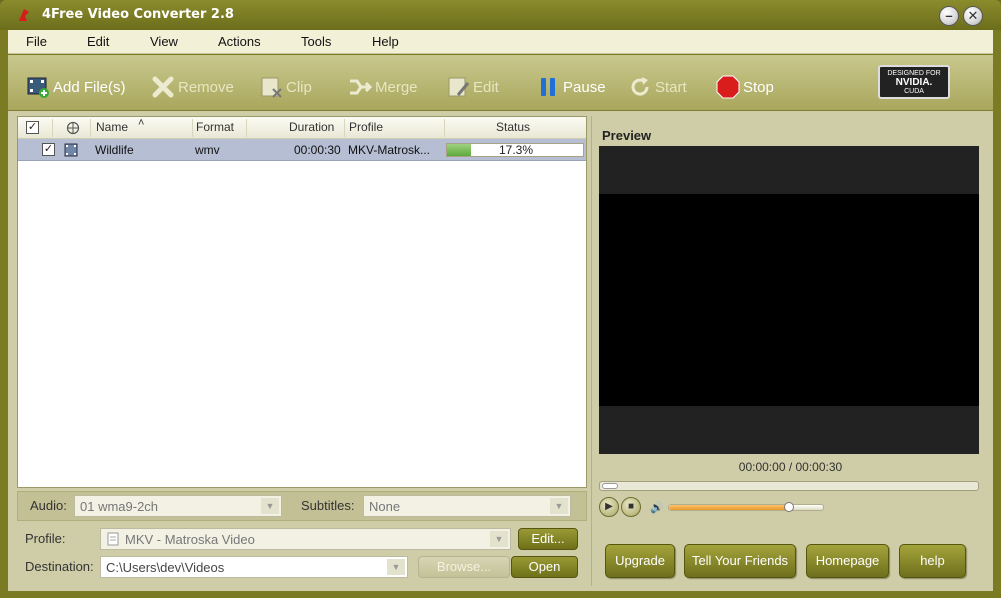 Image resolution: width=1001 pixels, height=598 pixels. I want to click on menu-view: View, so click(164, 41).